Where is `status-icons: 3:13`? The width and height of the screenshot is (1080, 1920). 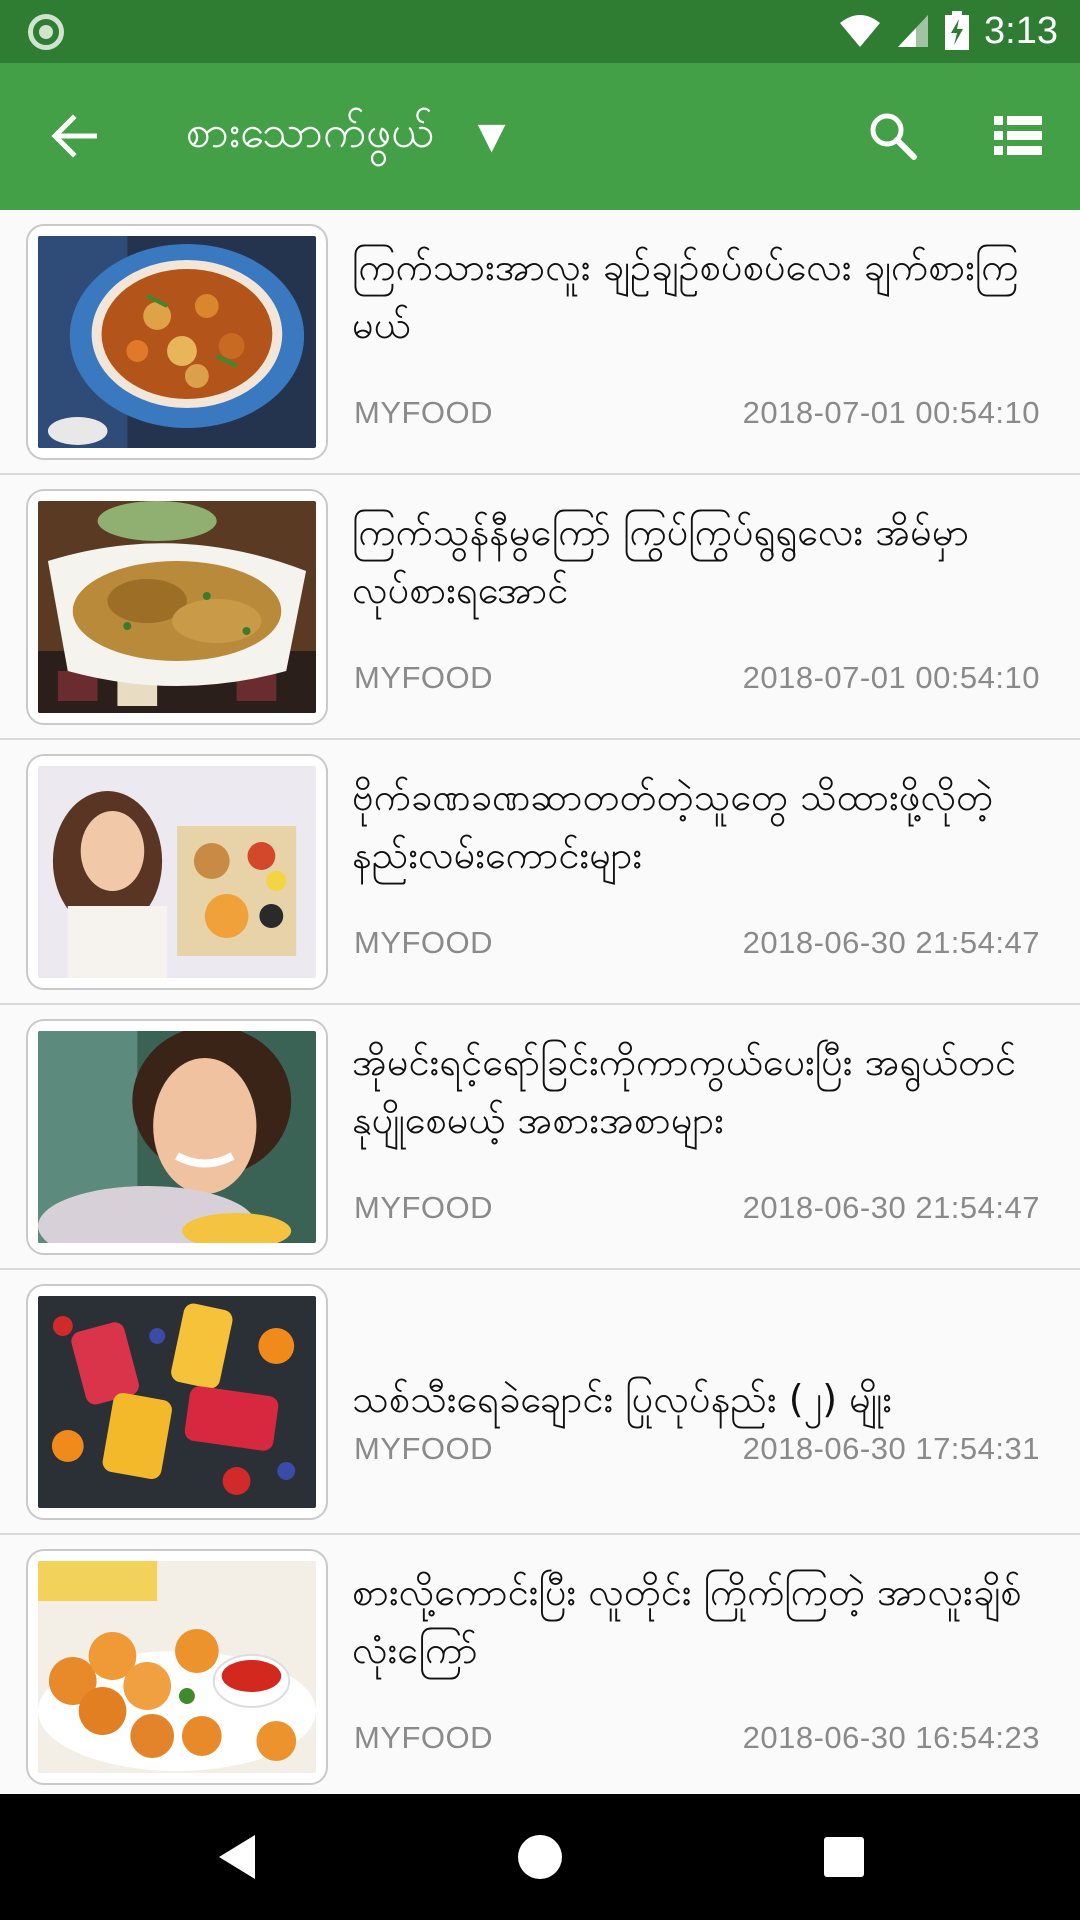
status-icons: 3:13 is located at coordinates (948, 31).